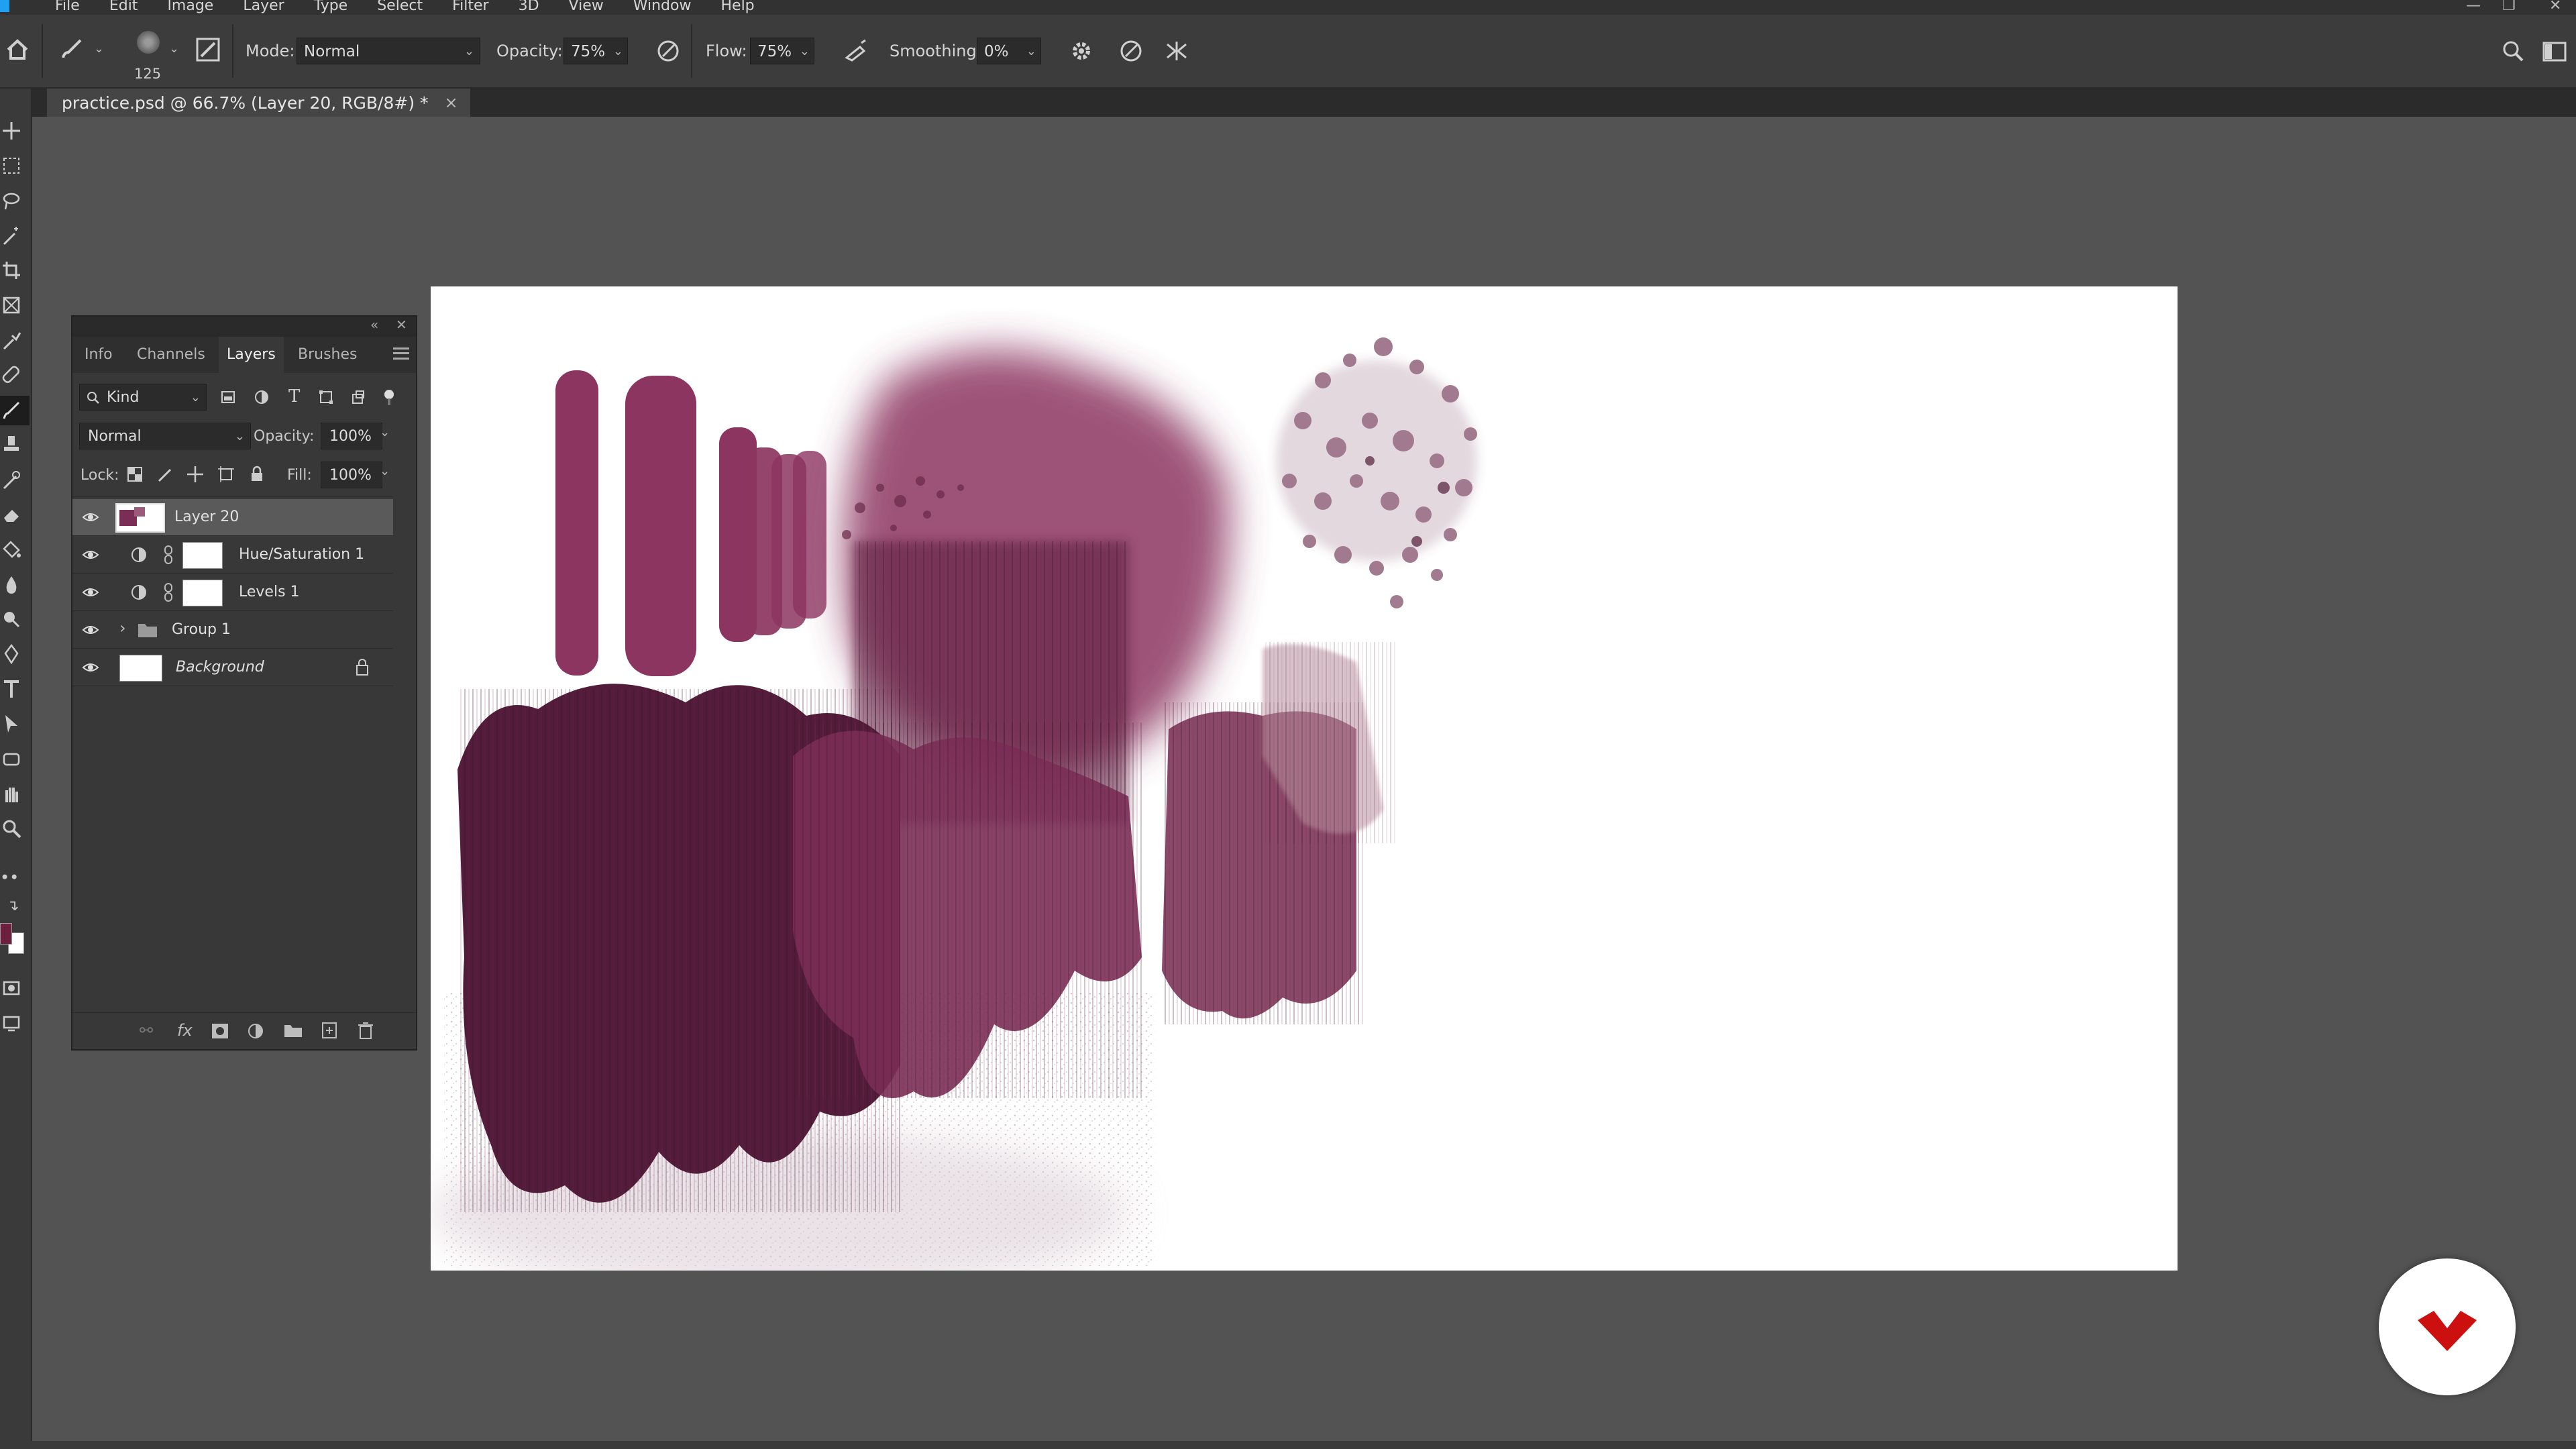  What do you see at coordinates (165, 436) in the screenshot?
I see `blend-mode-select: Normal ⌄` at bounding box center [165, 436].